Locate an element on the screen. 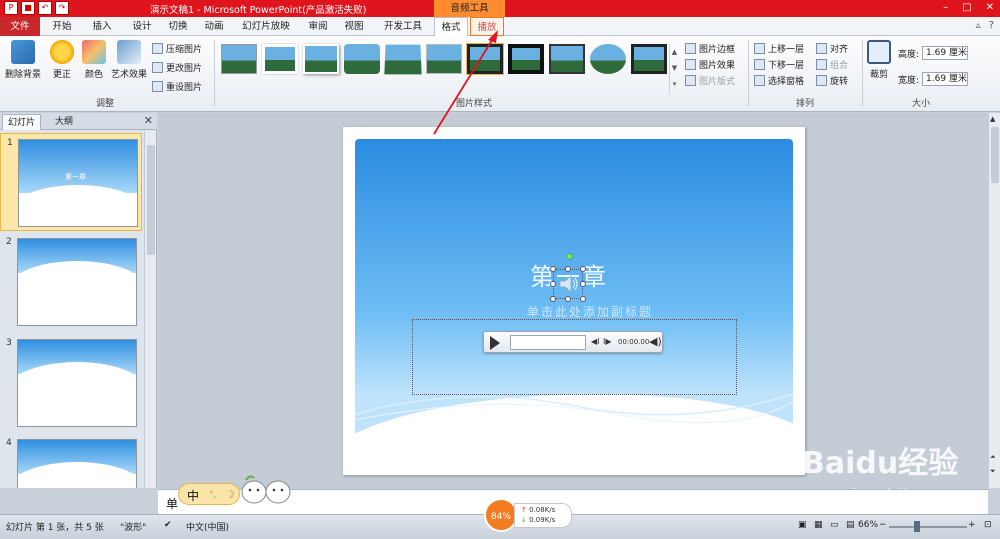  powerpoint-logo-icon: P is located at coordinates (11, 8).